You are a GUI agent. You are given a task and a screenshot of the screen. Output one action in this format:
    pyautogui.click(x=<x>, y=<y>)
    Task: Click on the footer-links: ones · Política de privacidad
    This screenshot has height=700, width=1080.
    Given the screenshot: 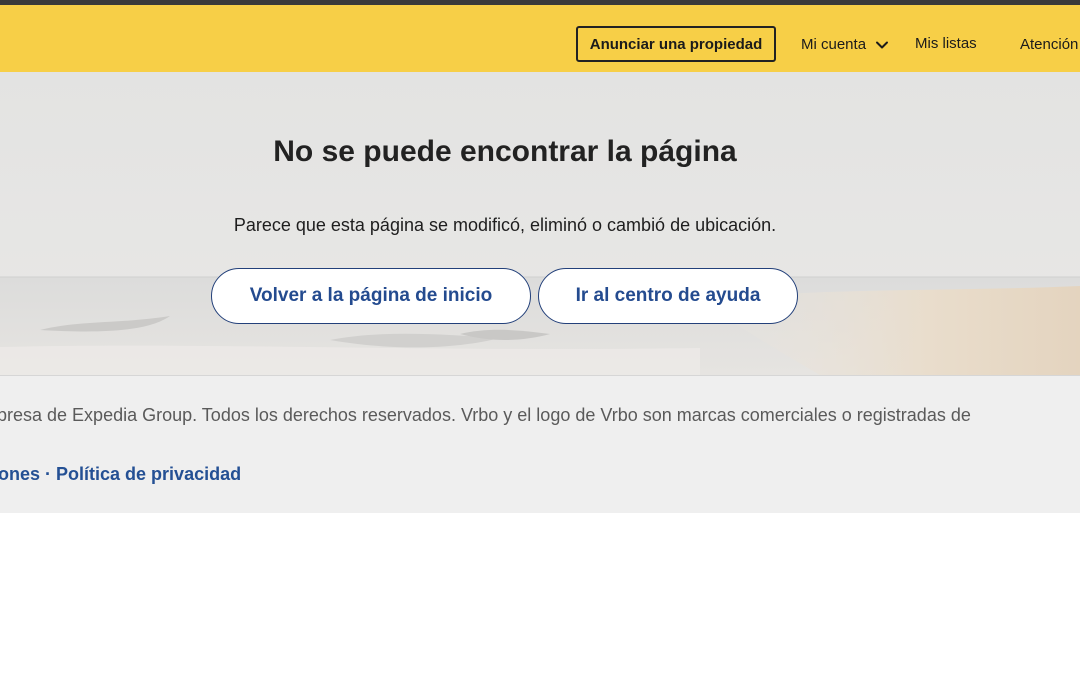 What is the action you would take?
    pyautogui.click(x=120, y=474)
    